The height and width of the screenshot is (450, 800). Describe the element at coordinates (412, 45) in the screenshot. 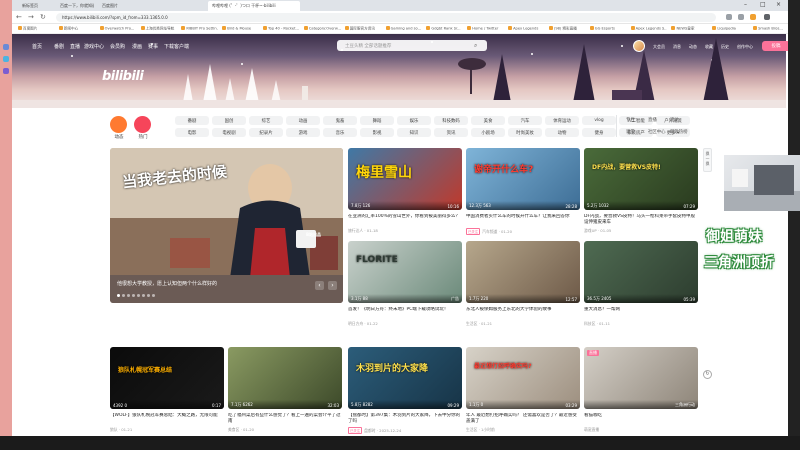

I see `search-input: 土豆头精 全部话题推荐` at that location.